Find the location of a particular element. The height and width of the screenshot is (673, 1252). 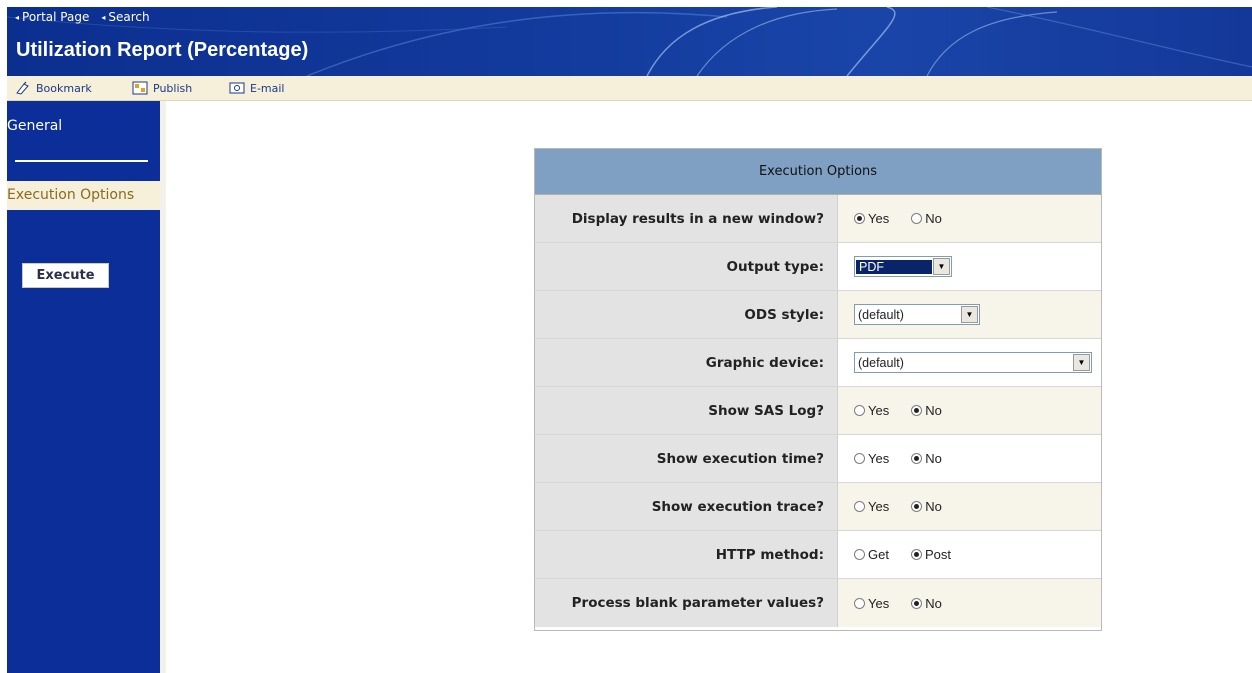

radio-group-show-execution-time: Yes No is located at coordinates (898, 458).